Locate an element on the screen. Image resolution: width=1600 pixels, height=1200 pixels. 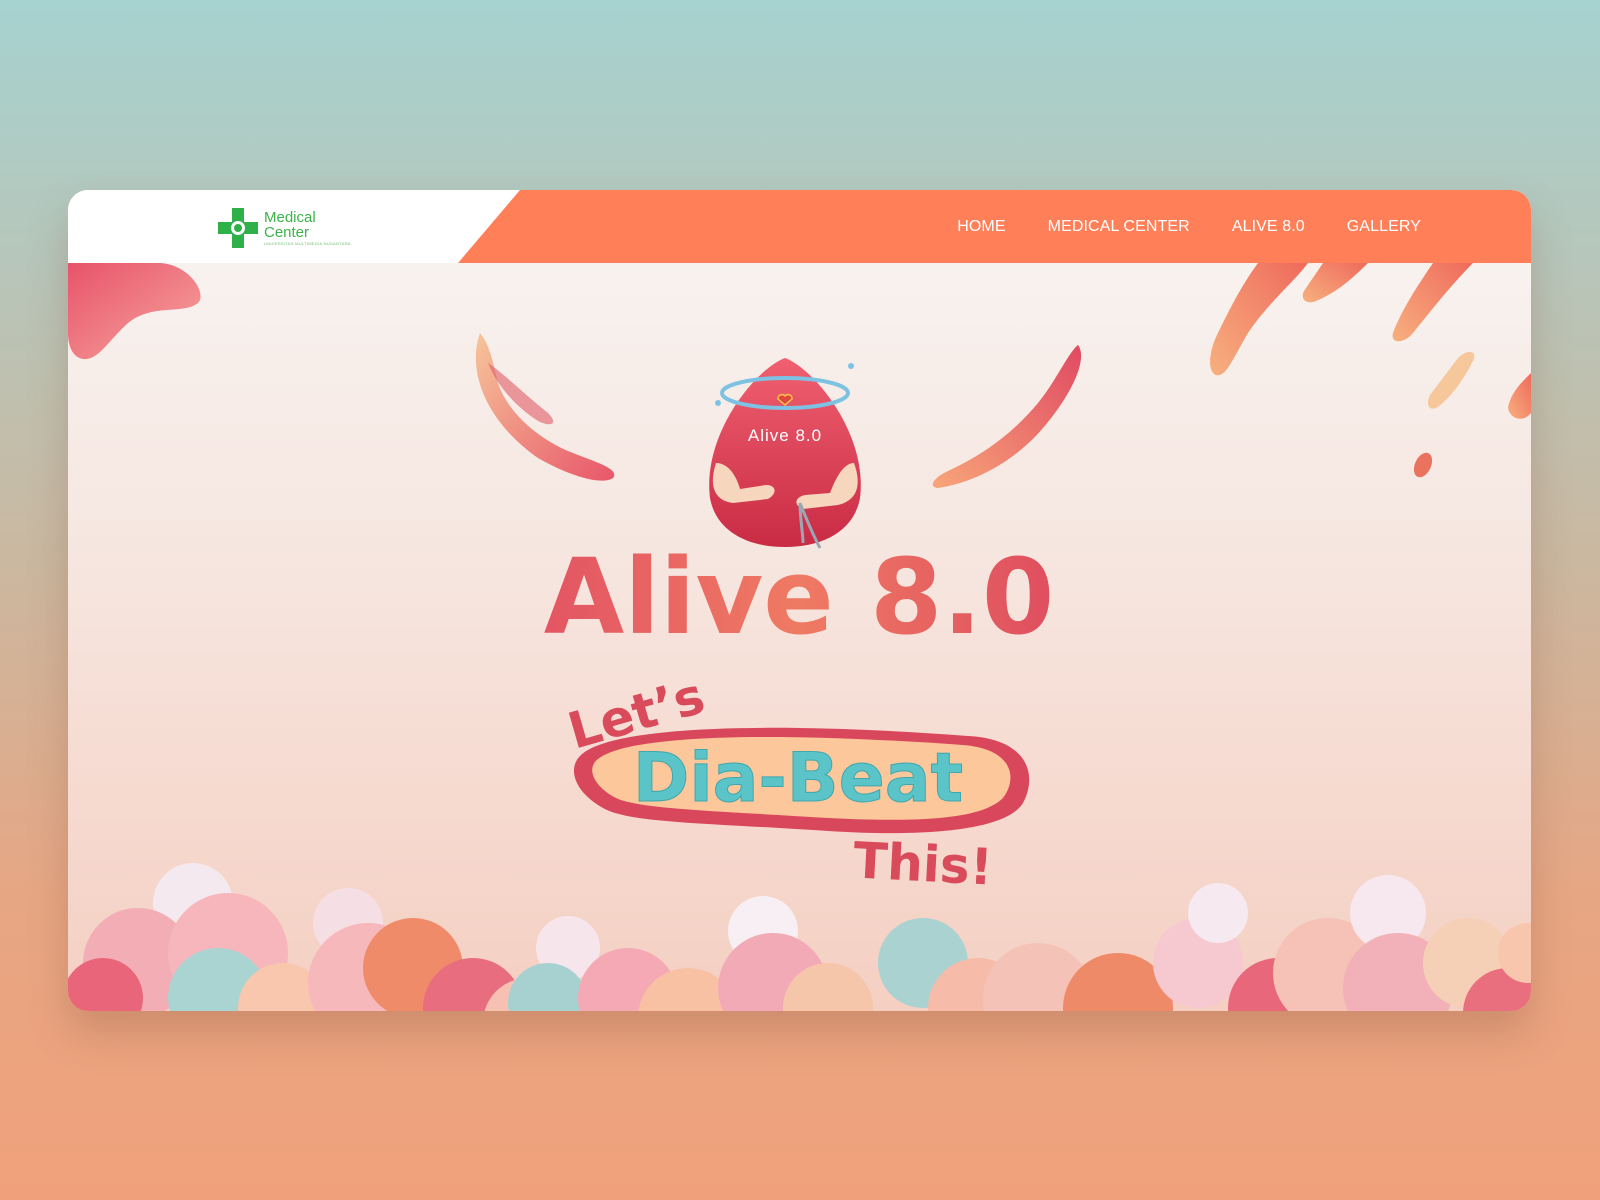
tagline-dia-beat: Dia-Beat is located at coordinates (798, 778).